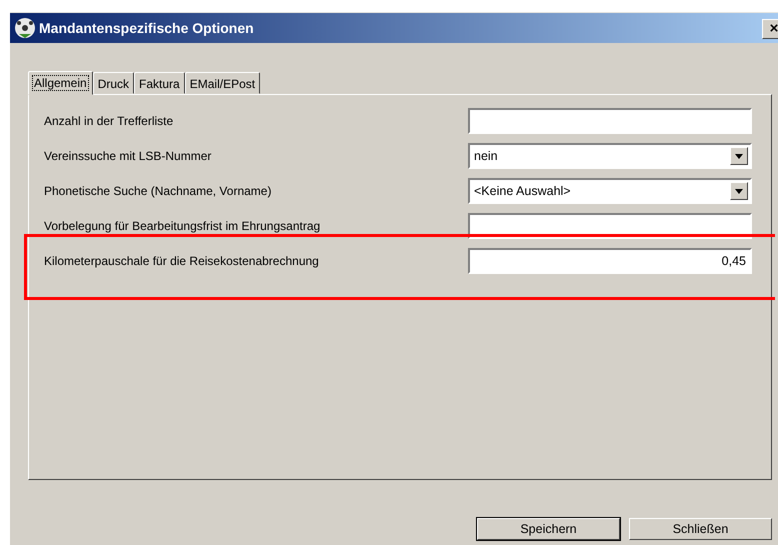 The height and width of the screenshot is (545, 778). What do you see at coordinates (113, 83) in the screenshot?
I see `tab: Druck` at bounding box center [113, 83].